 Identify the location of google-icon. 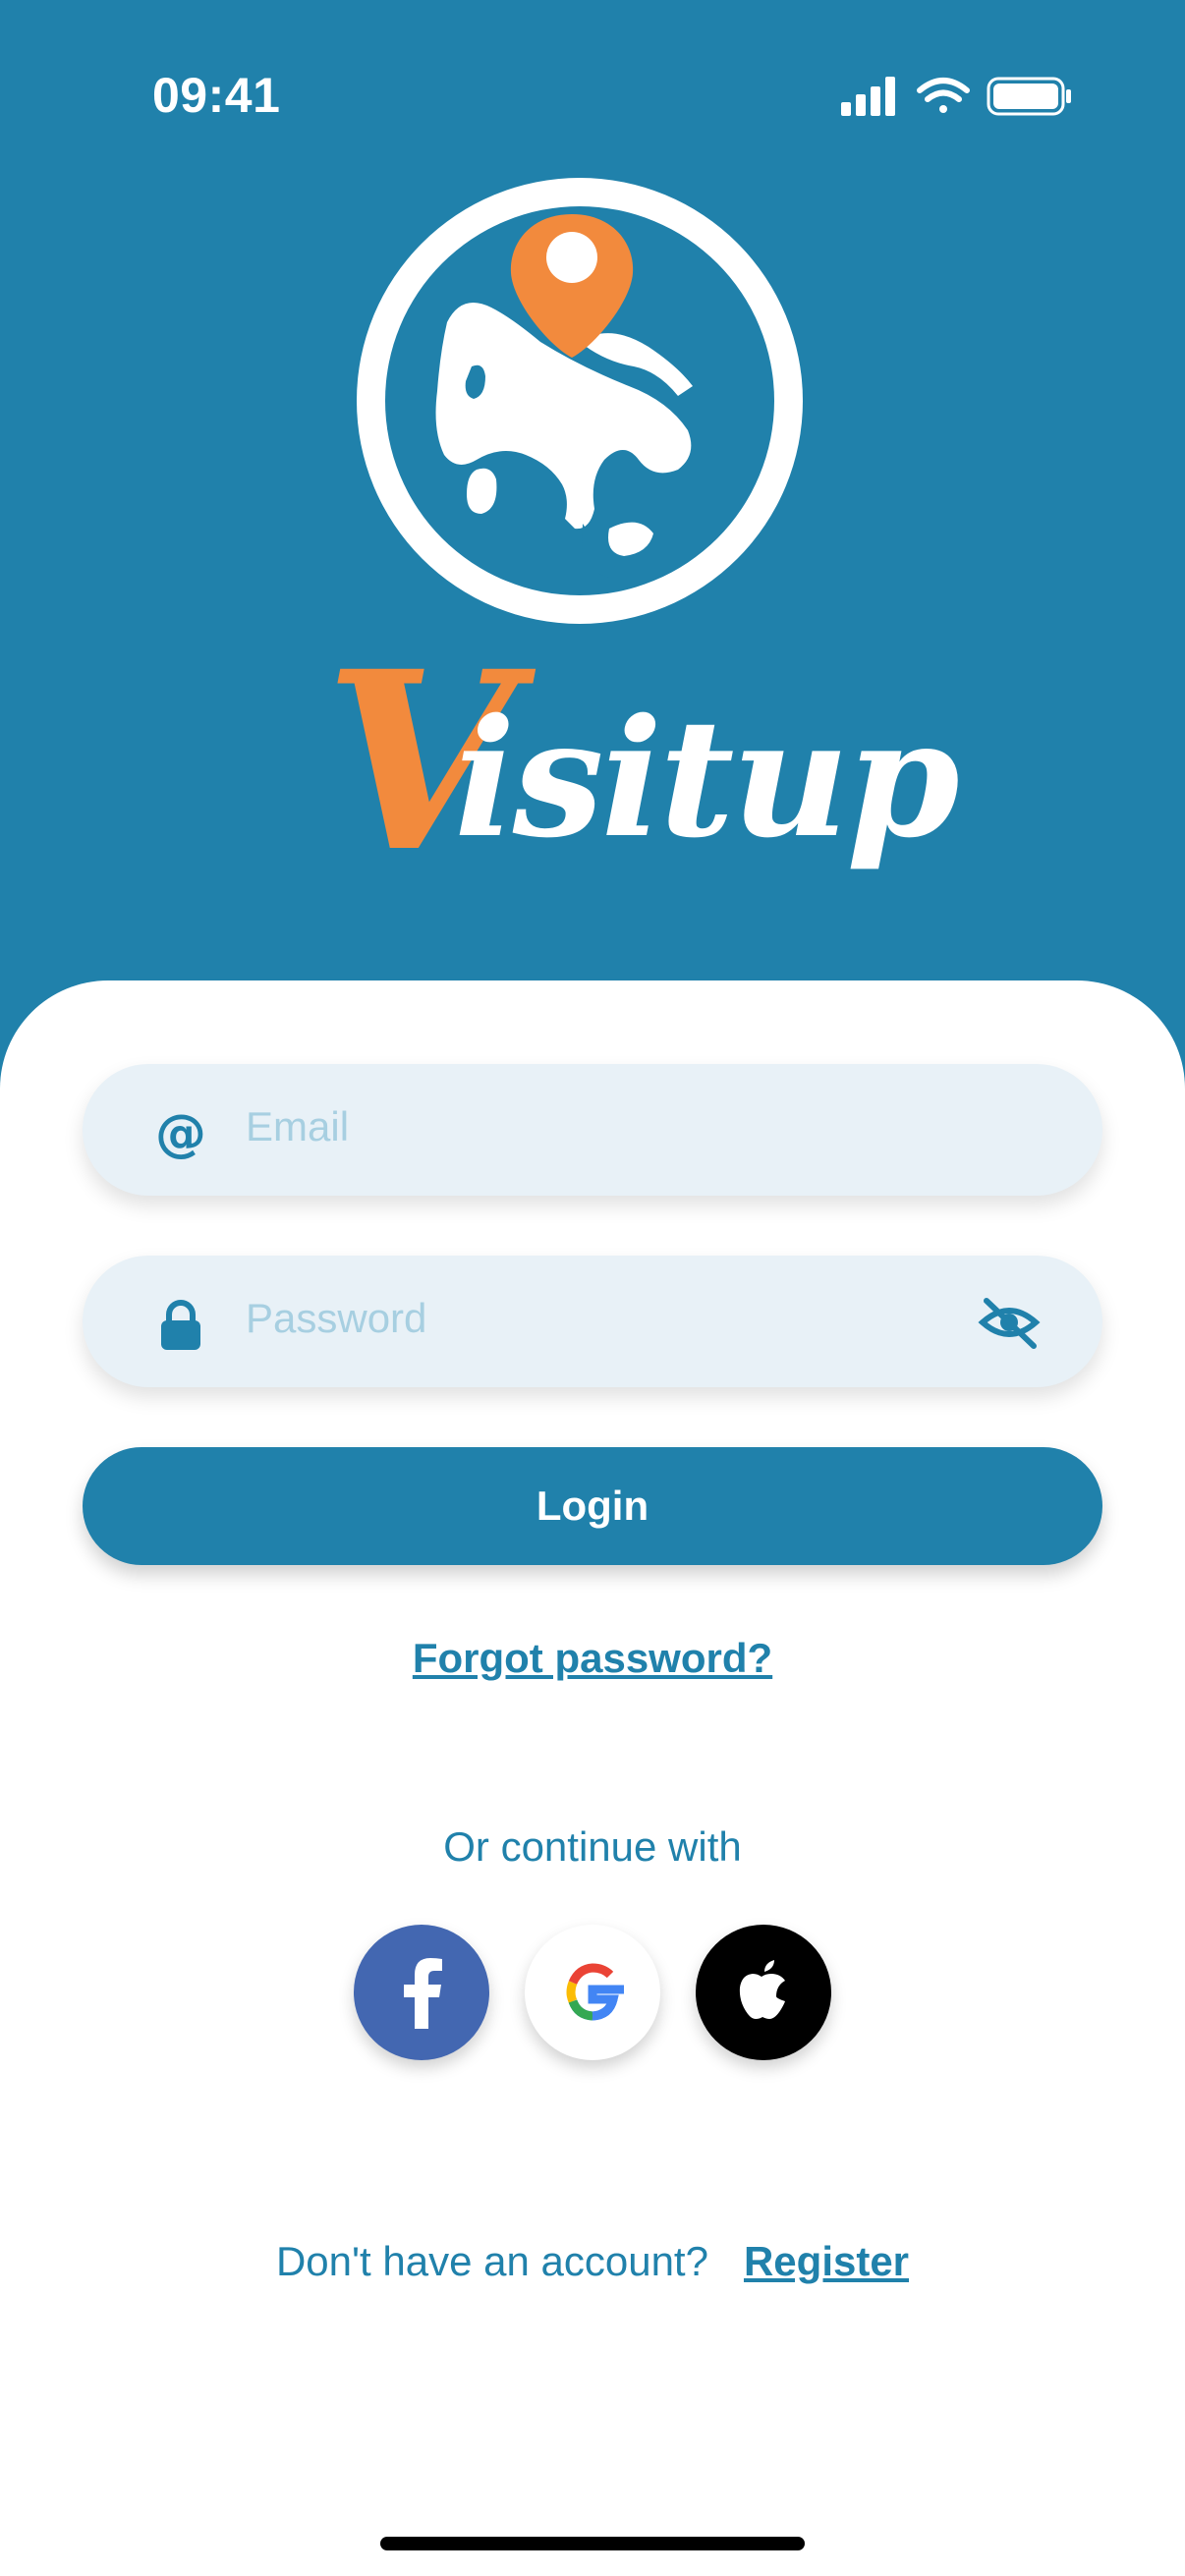
(595, 1992).